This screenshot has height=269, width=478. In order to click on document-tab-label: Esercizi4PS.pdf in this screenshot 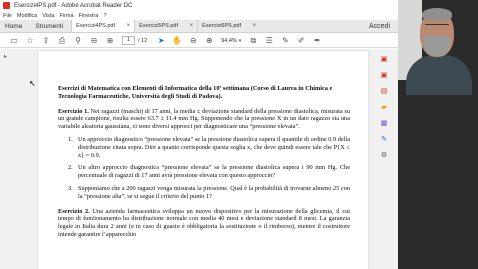, I will do `click(95, 26)`.